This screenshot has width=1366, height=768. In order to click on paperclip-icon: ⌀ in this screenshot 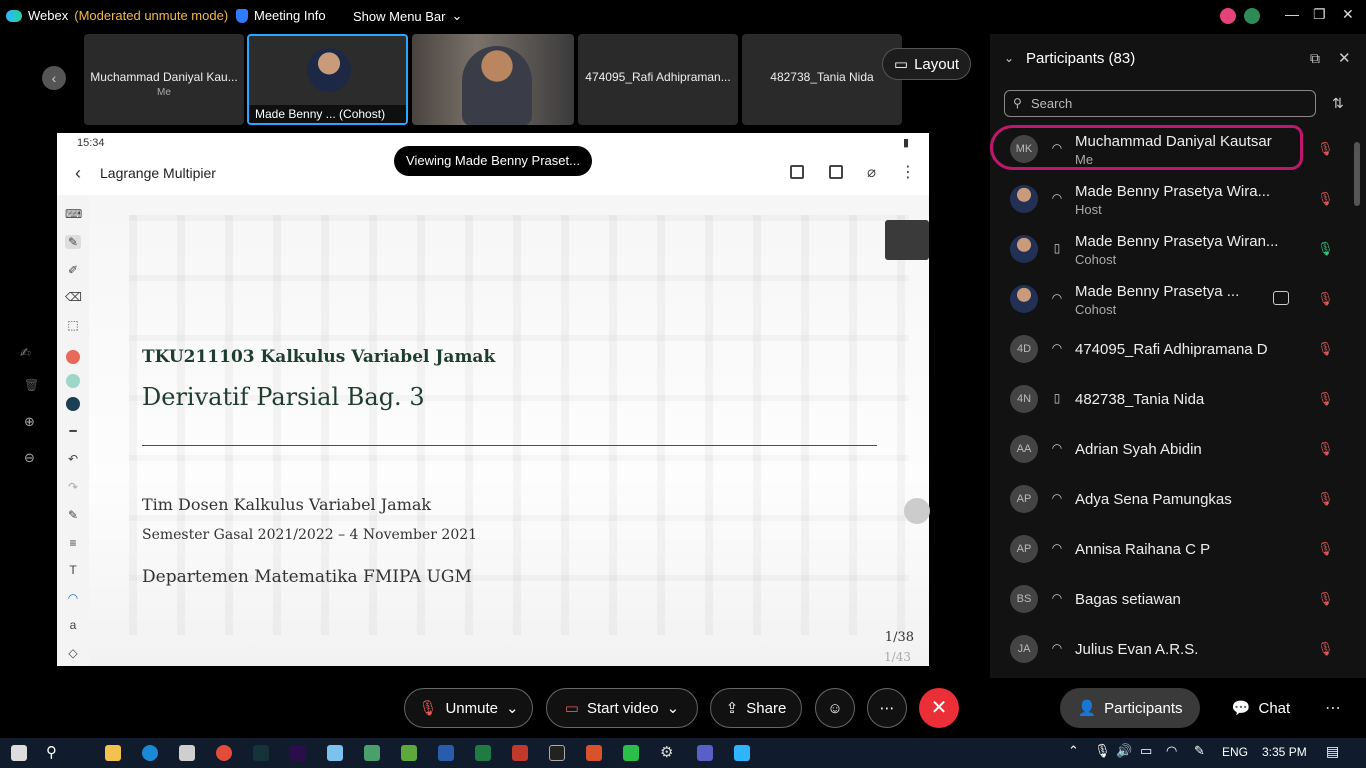, I will do `click(871, 172)`.